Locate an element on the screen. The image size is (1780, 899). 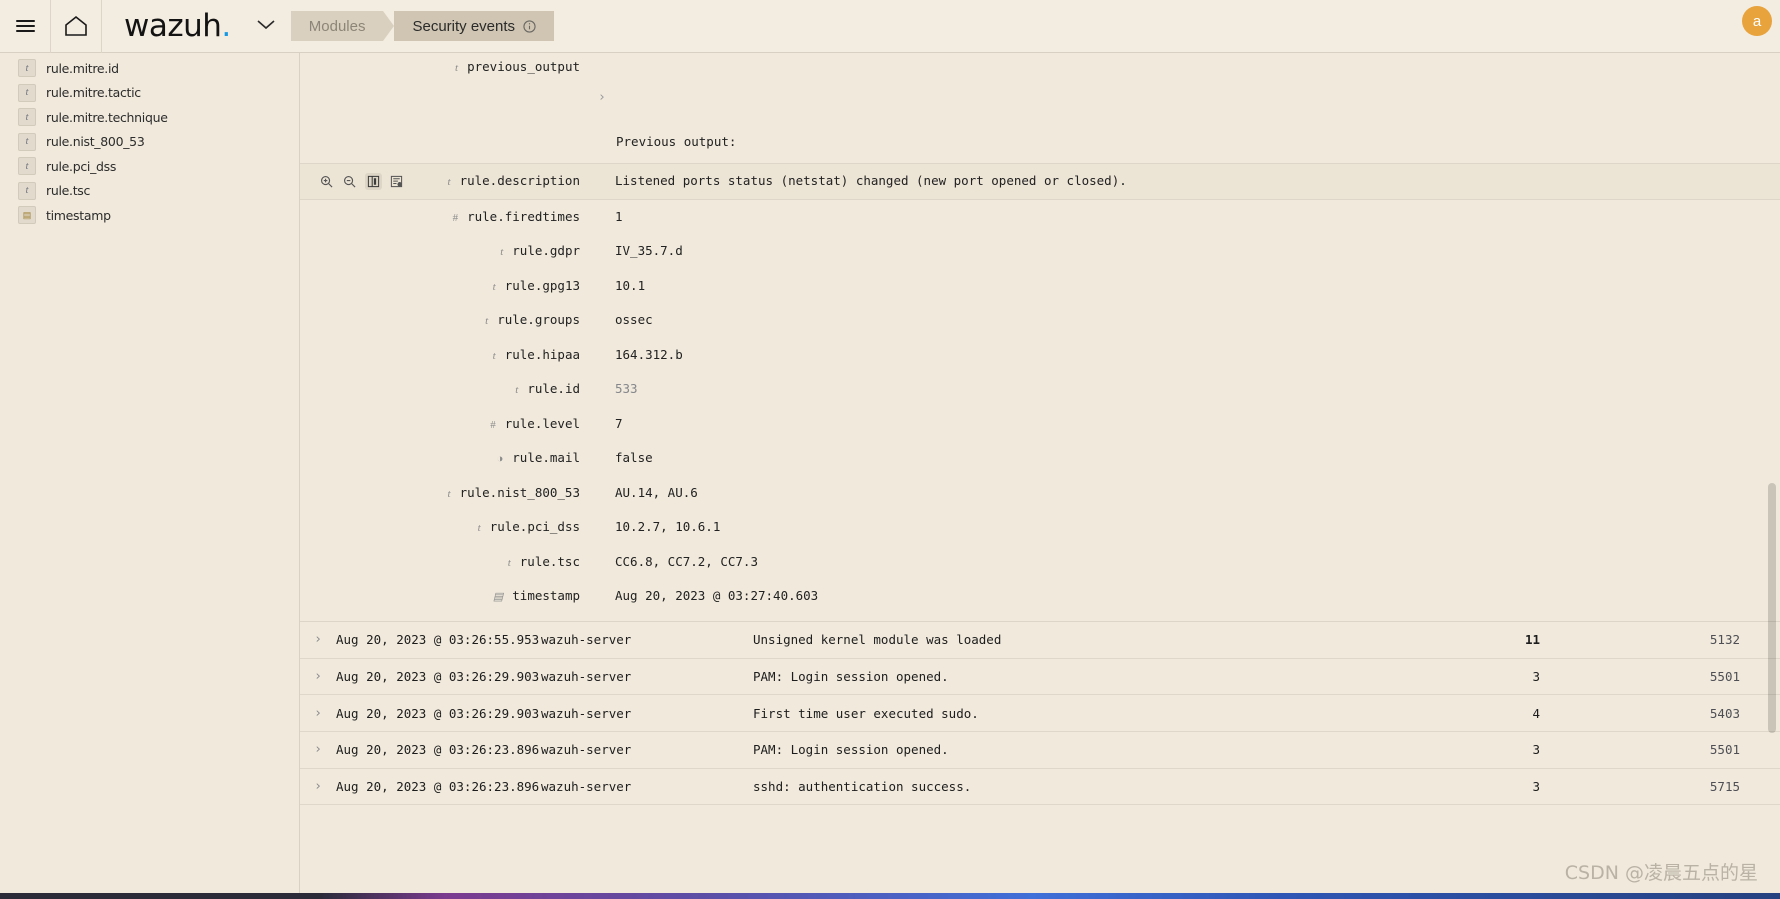
user-menu: a is located at coordinates (1757, 21).